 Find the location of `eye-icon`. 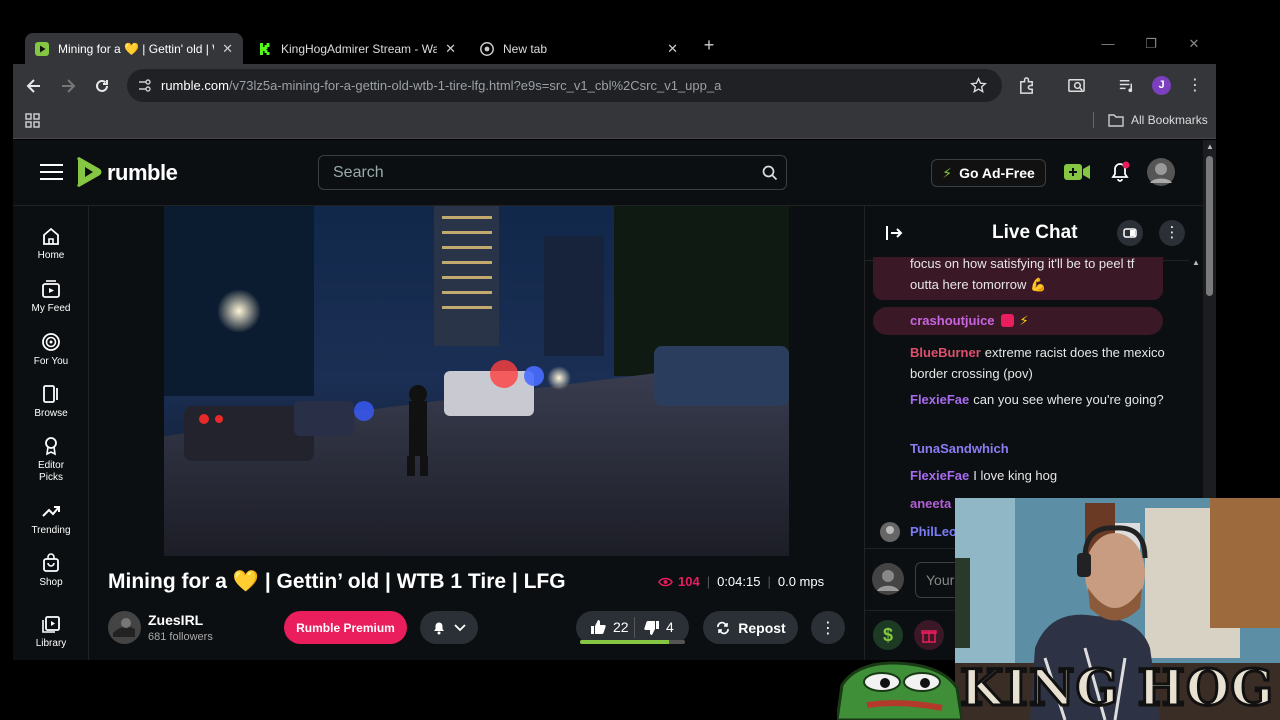

eye-icon is located at coordinates (665, 581).